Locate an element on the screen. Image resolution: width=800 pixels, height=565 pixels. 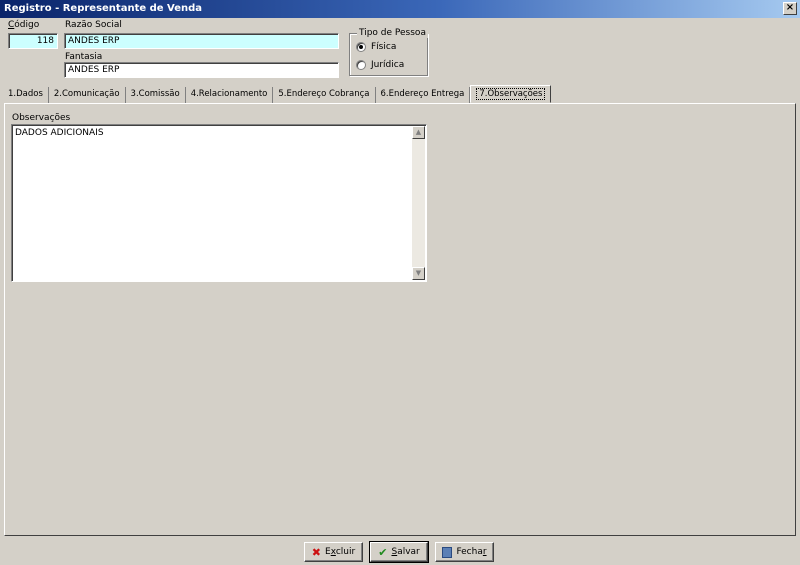
observacoes-textarea: DADOS ADICIONAIS ▲ ▼ is located at coordinates (219, 203).